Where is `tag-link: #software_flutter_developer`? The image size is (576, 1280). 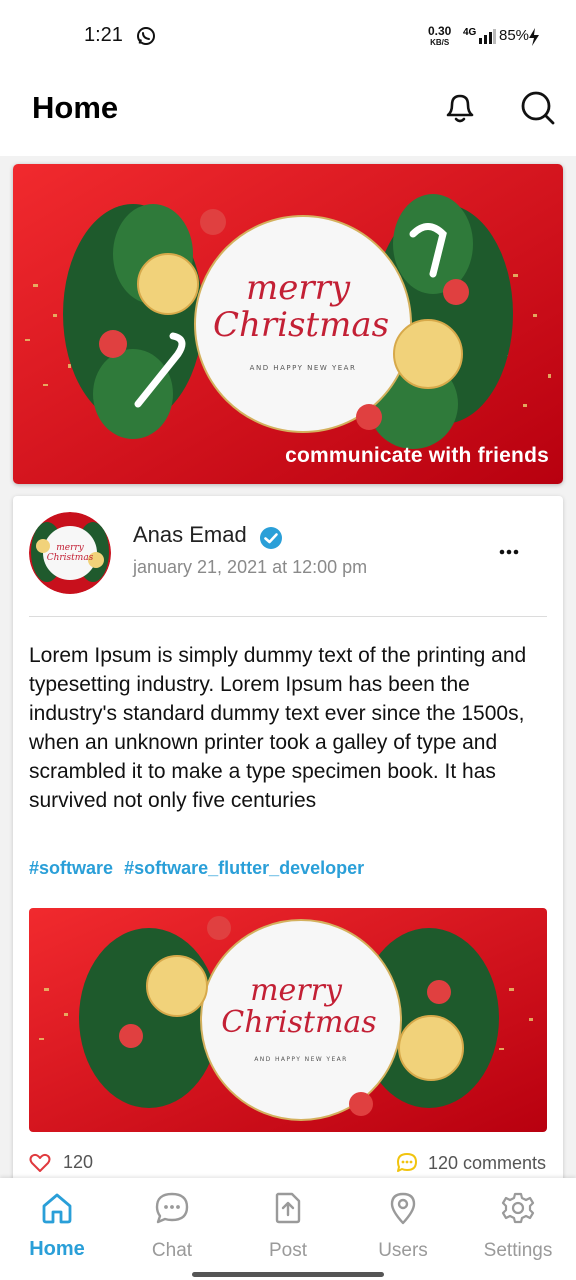
tag-link: #software_flutter_developer is located at coordinates (244, 868).